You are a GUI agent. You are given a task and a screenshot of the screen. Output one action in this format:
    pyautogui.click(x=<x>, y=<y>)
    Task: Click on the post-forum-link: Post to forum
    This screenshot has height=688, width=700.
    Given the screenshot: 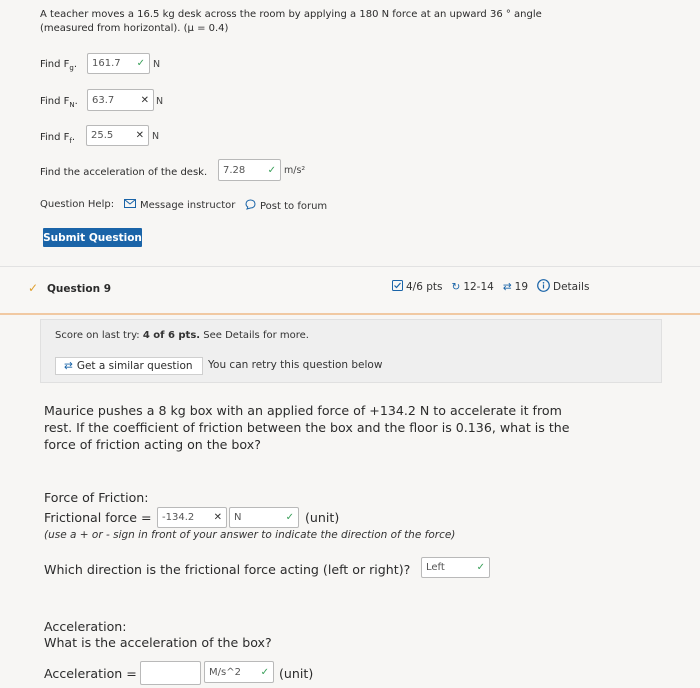 What is the action you would take?
    pyautogui.click(x=286, y=206)
    